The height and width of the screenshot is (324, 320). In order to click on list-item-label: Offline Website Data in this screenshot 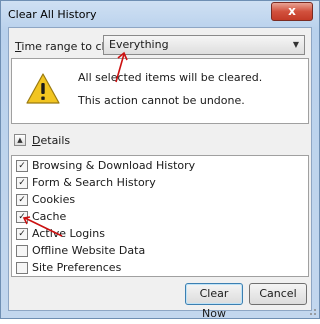, I will do `click(89, 250)`.